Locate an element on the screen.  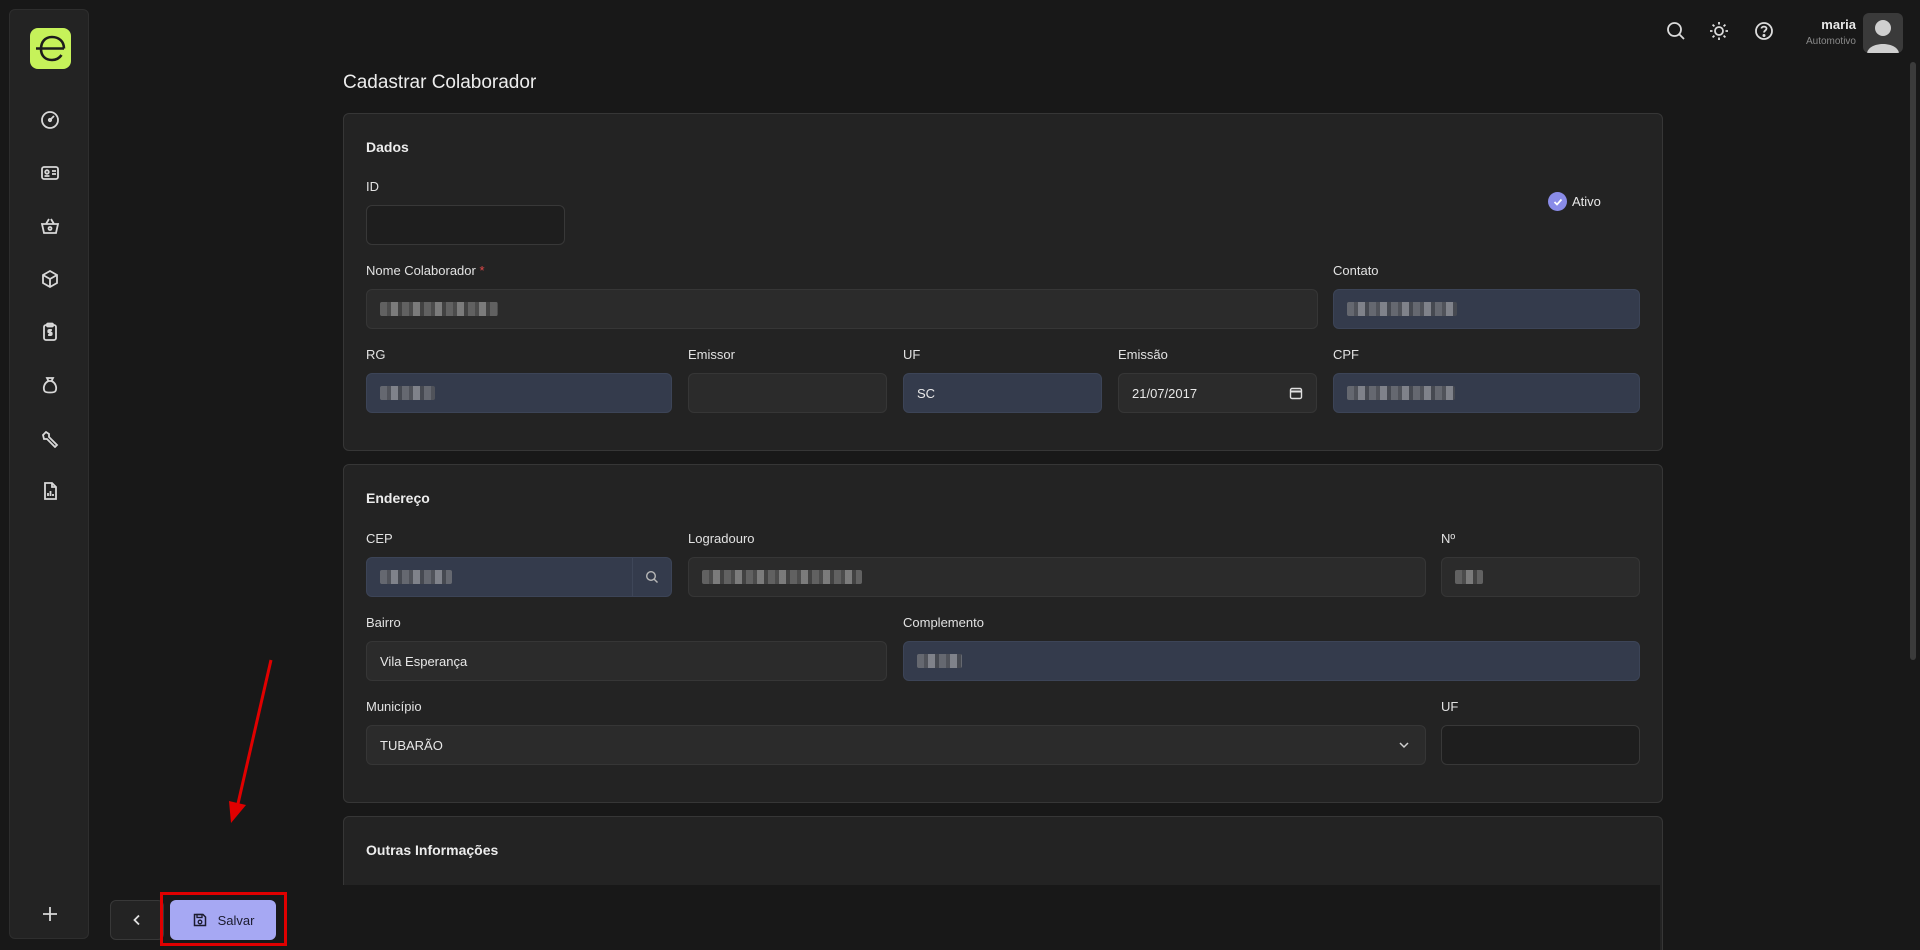
cep-label: CEP is located at coordinates (379, 538).